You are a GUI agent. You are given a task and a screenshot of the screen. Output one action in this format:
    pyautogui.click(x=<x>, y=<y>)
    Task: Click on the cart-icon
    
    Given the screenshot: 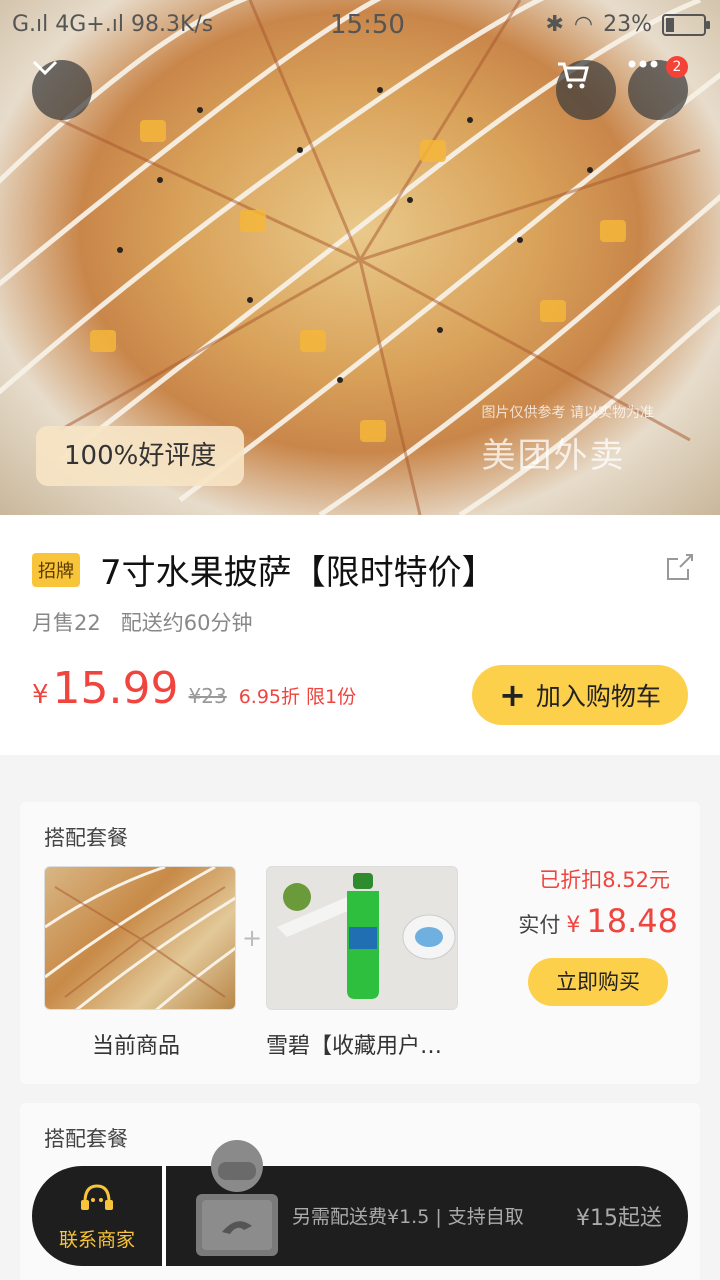 What is the action you would take?
    pyautogui.click(x=573, y=75)
    